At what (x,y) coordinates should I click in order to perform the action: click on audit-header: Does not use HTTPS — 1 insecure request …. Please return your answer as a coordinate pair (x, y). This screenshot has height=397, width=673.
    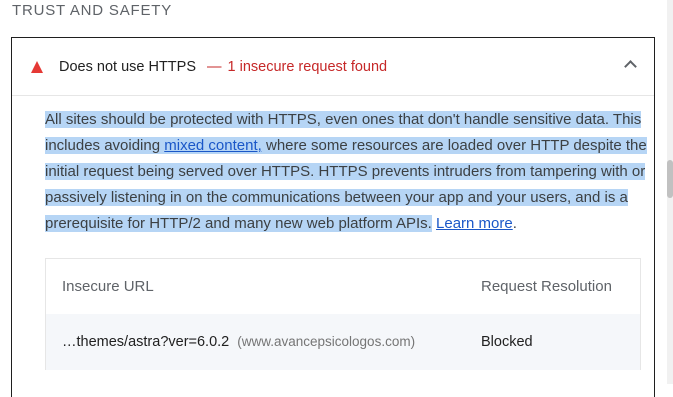
    Looking at the image, I should click on (333, 67).